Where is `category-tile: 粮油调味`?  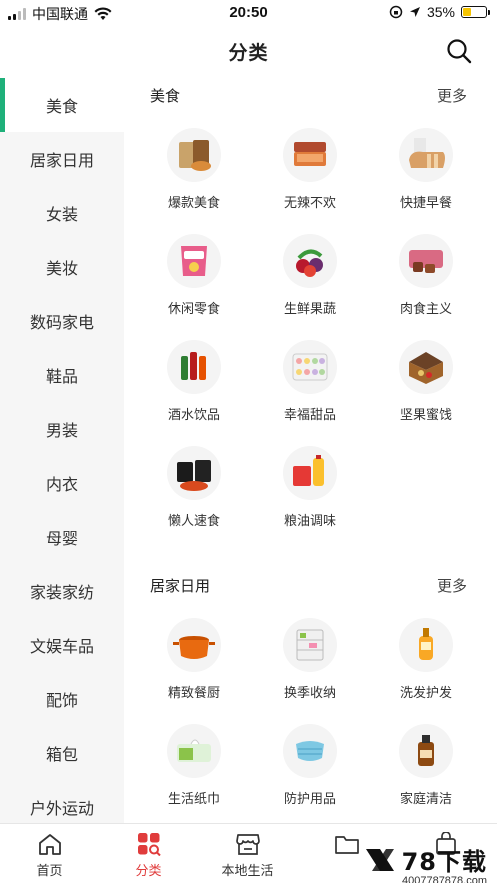 category-tile: 粮油调味 is located at coordinates (310, 493).